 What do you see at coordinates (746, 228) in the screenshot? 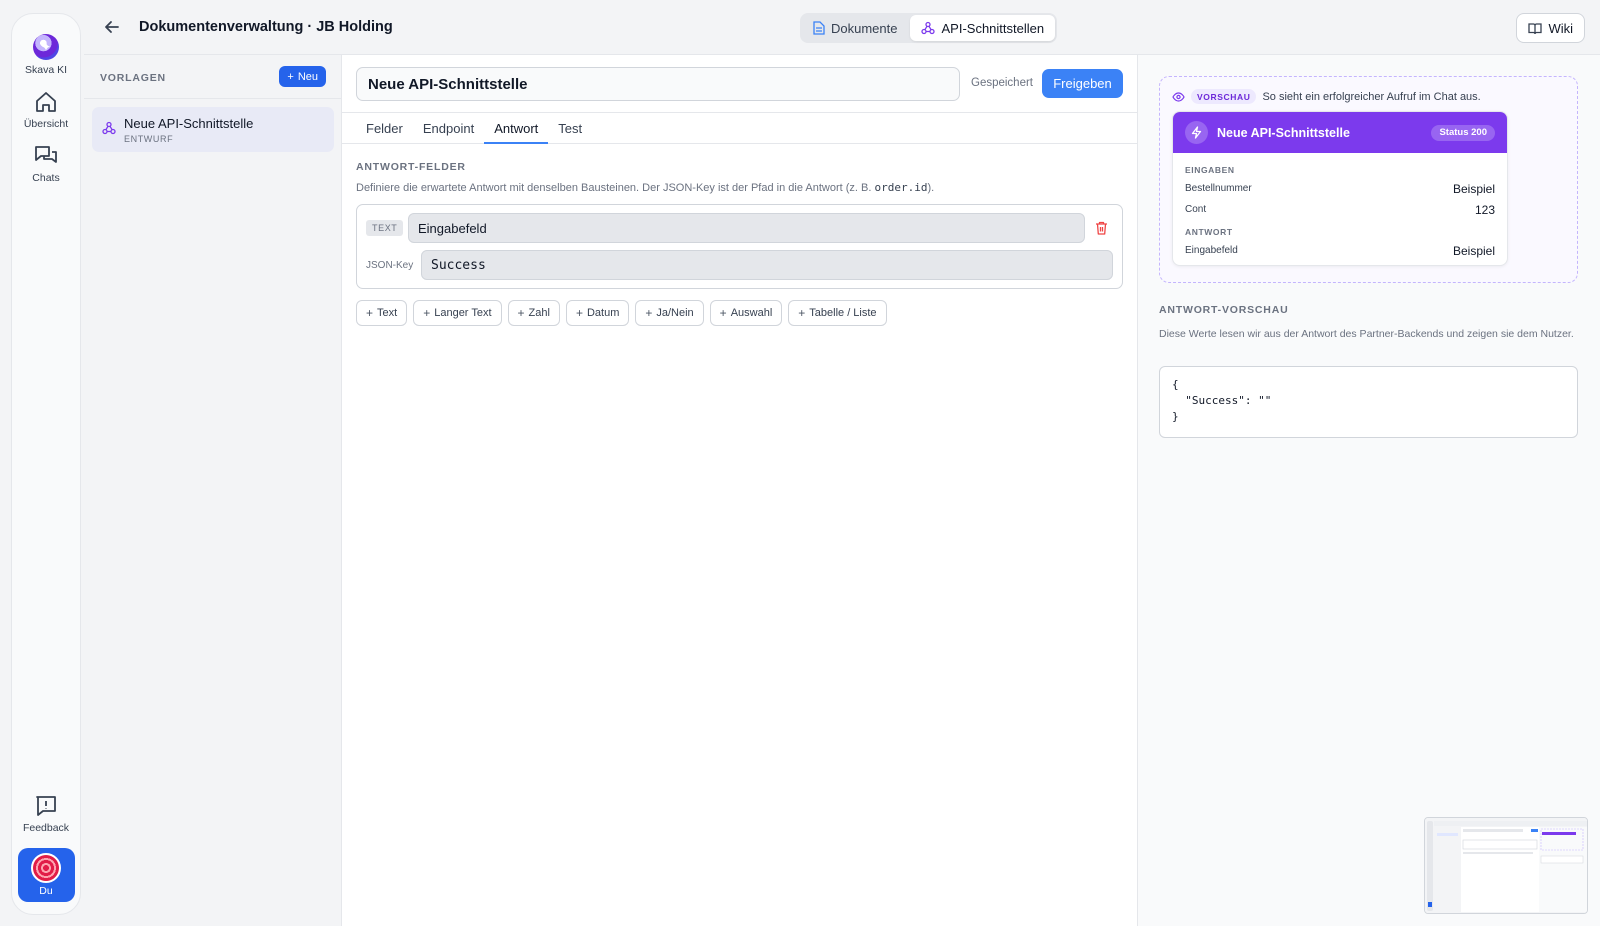
I see `field-name-input: Eingabefeld` at bounding box center [746, 228].